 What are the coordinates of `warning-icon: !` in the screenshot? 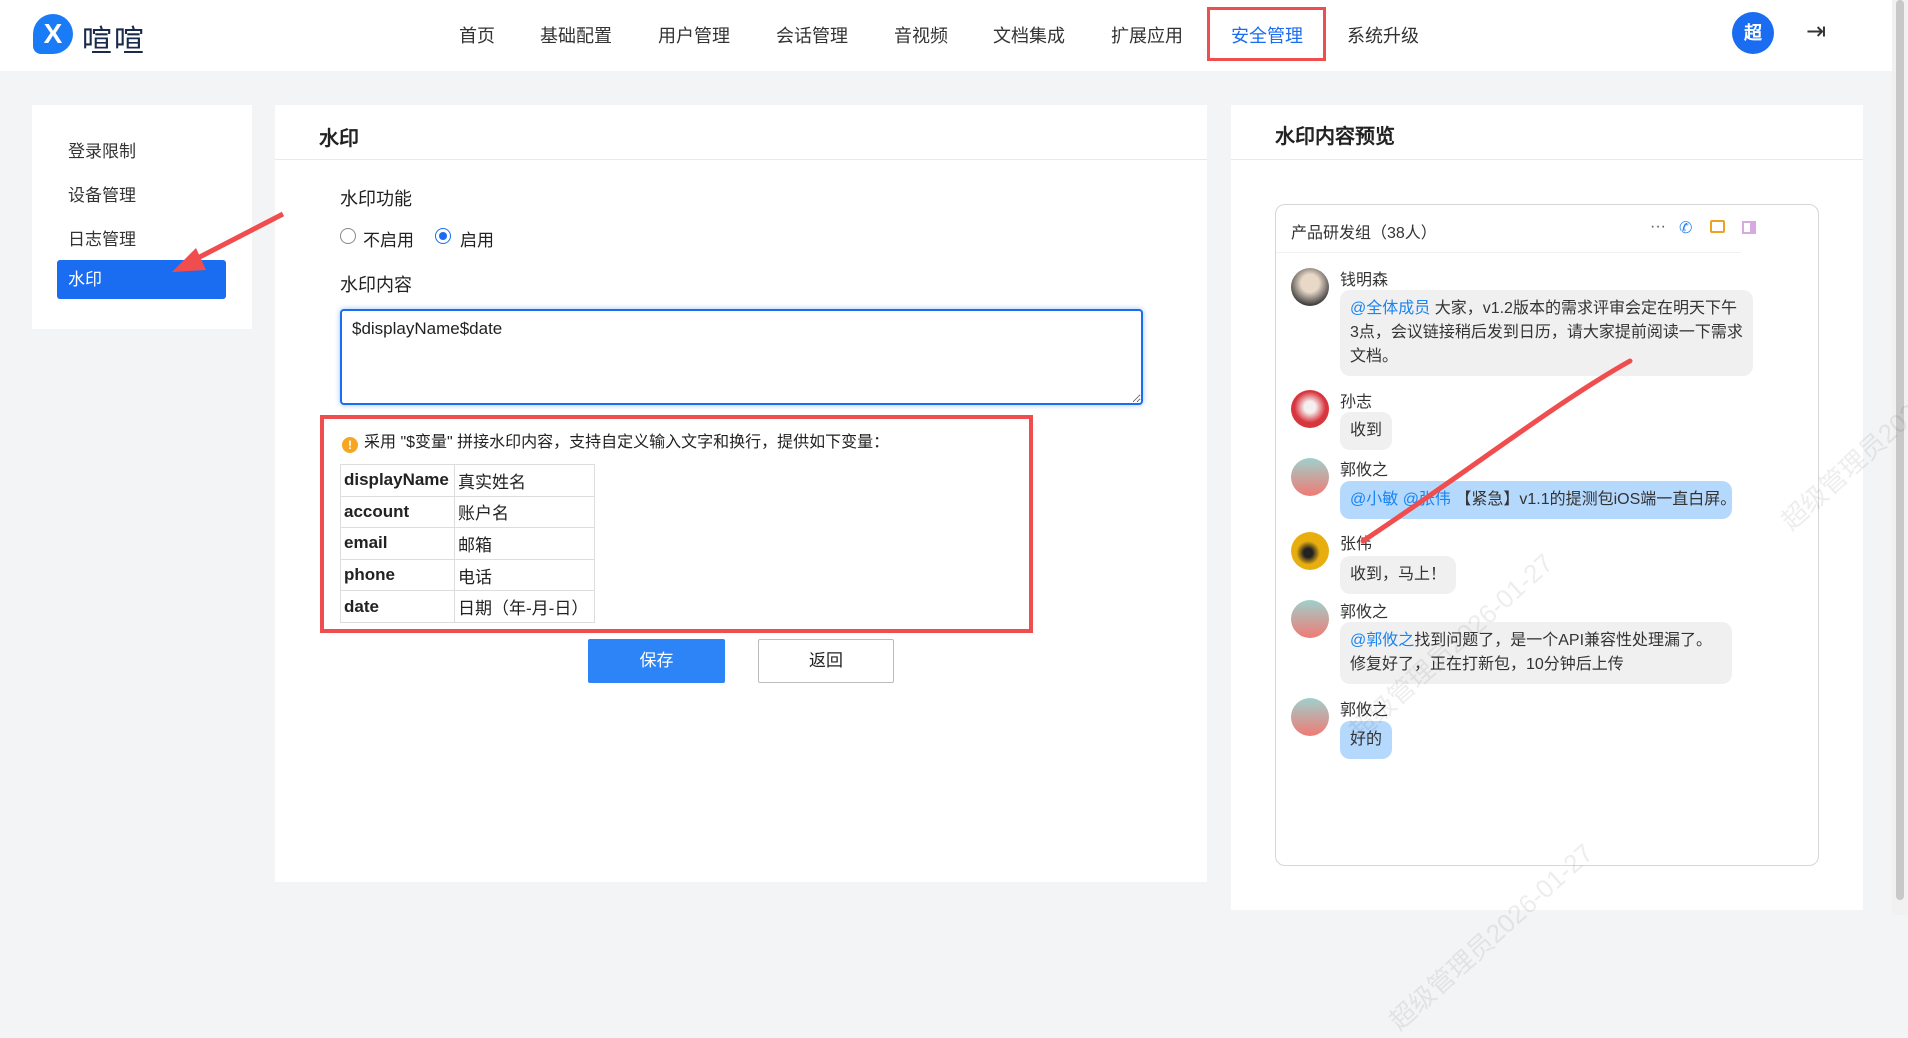 It's located at (350, 445).